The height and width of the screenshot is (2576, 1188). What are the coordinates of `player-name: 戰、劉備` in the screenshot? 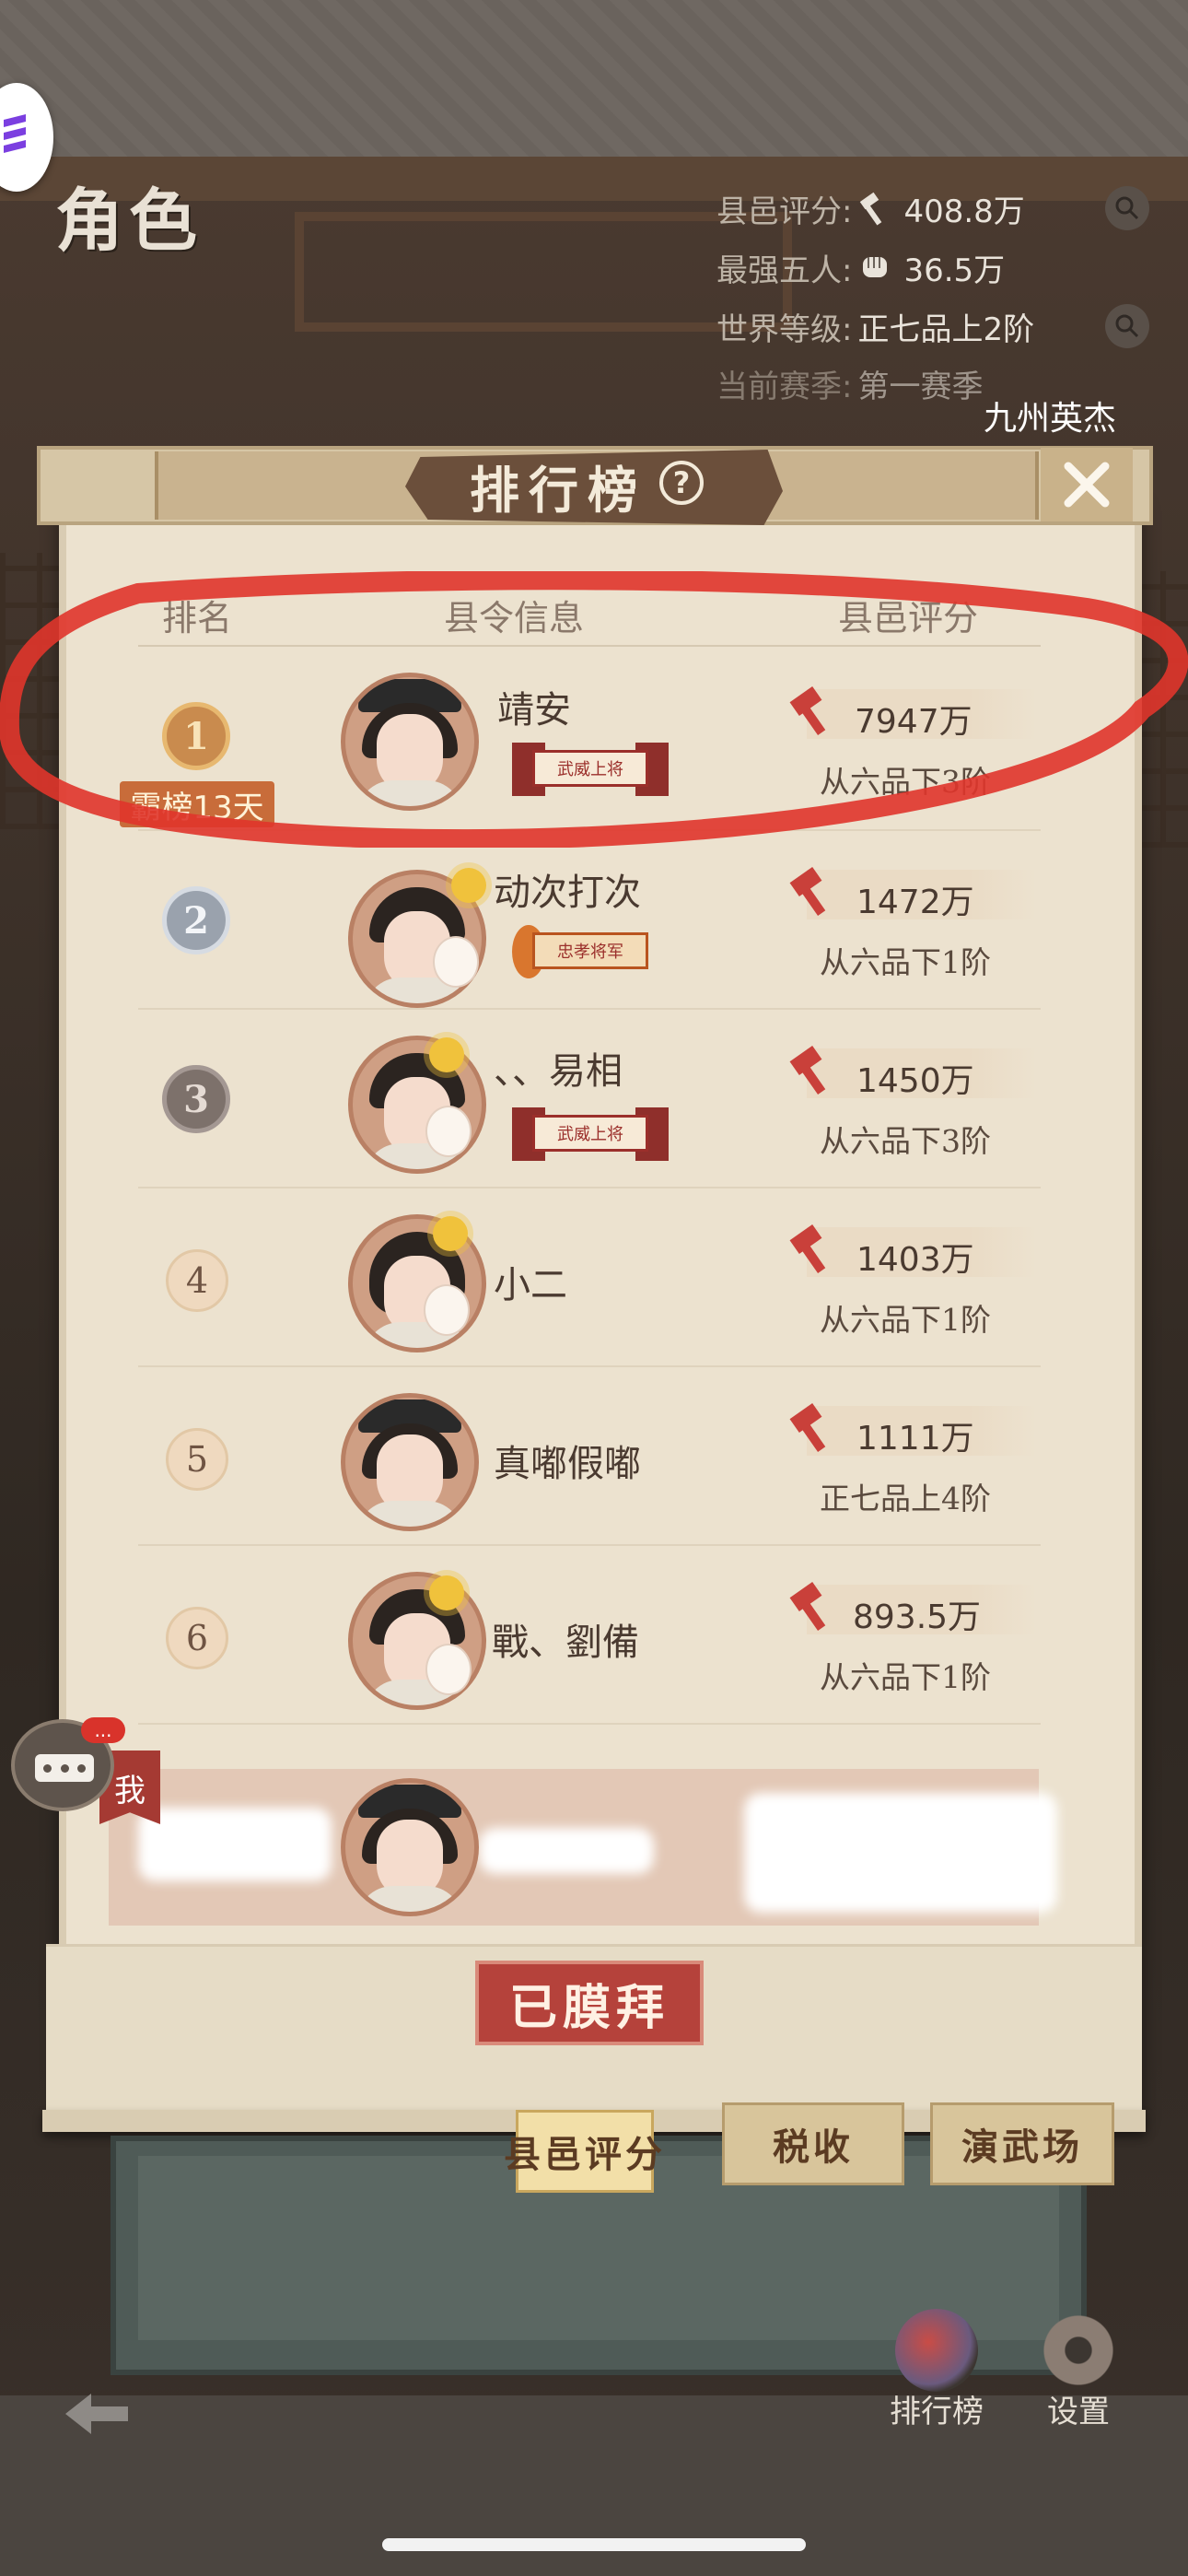 It's located at (565, 1643).